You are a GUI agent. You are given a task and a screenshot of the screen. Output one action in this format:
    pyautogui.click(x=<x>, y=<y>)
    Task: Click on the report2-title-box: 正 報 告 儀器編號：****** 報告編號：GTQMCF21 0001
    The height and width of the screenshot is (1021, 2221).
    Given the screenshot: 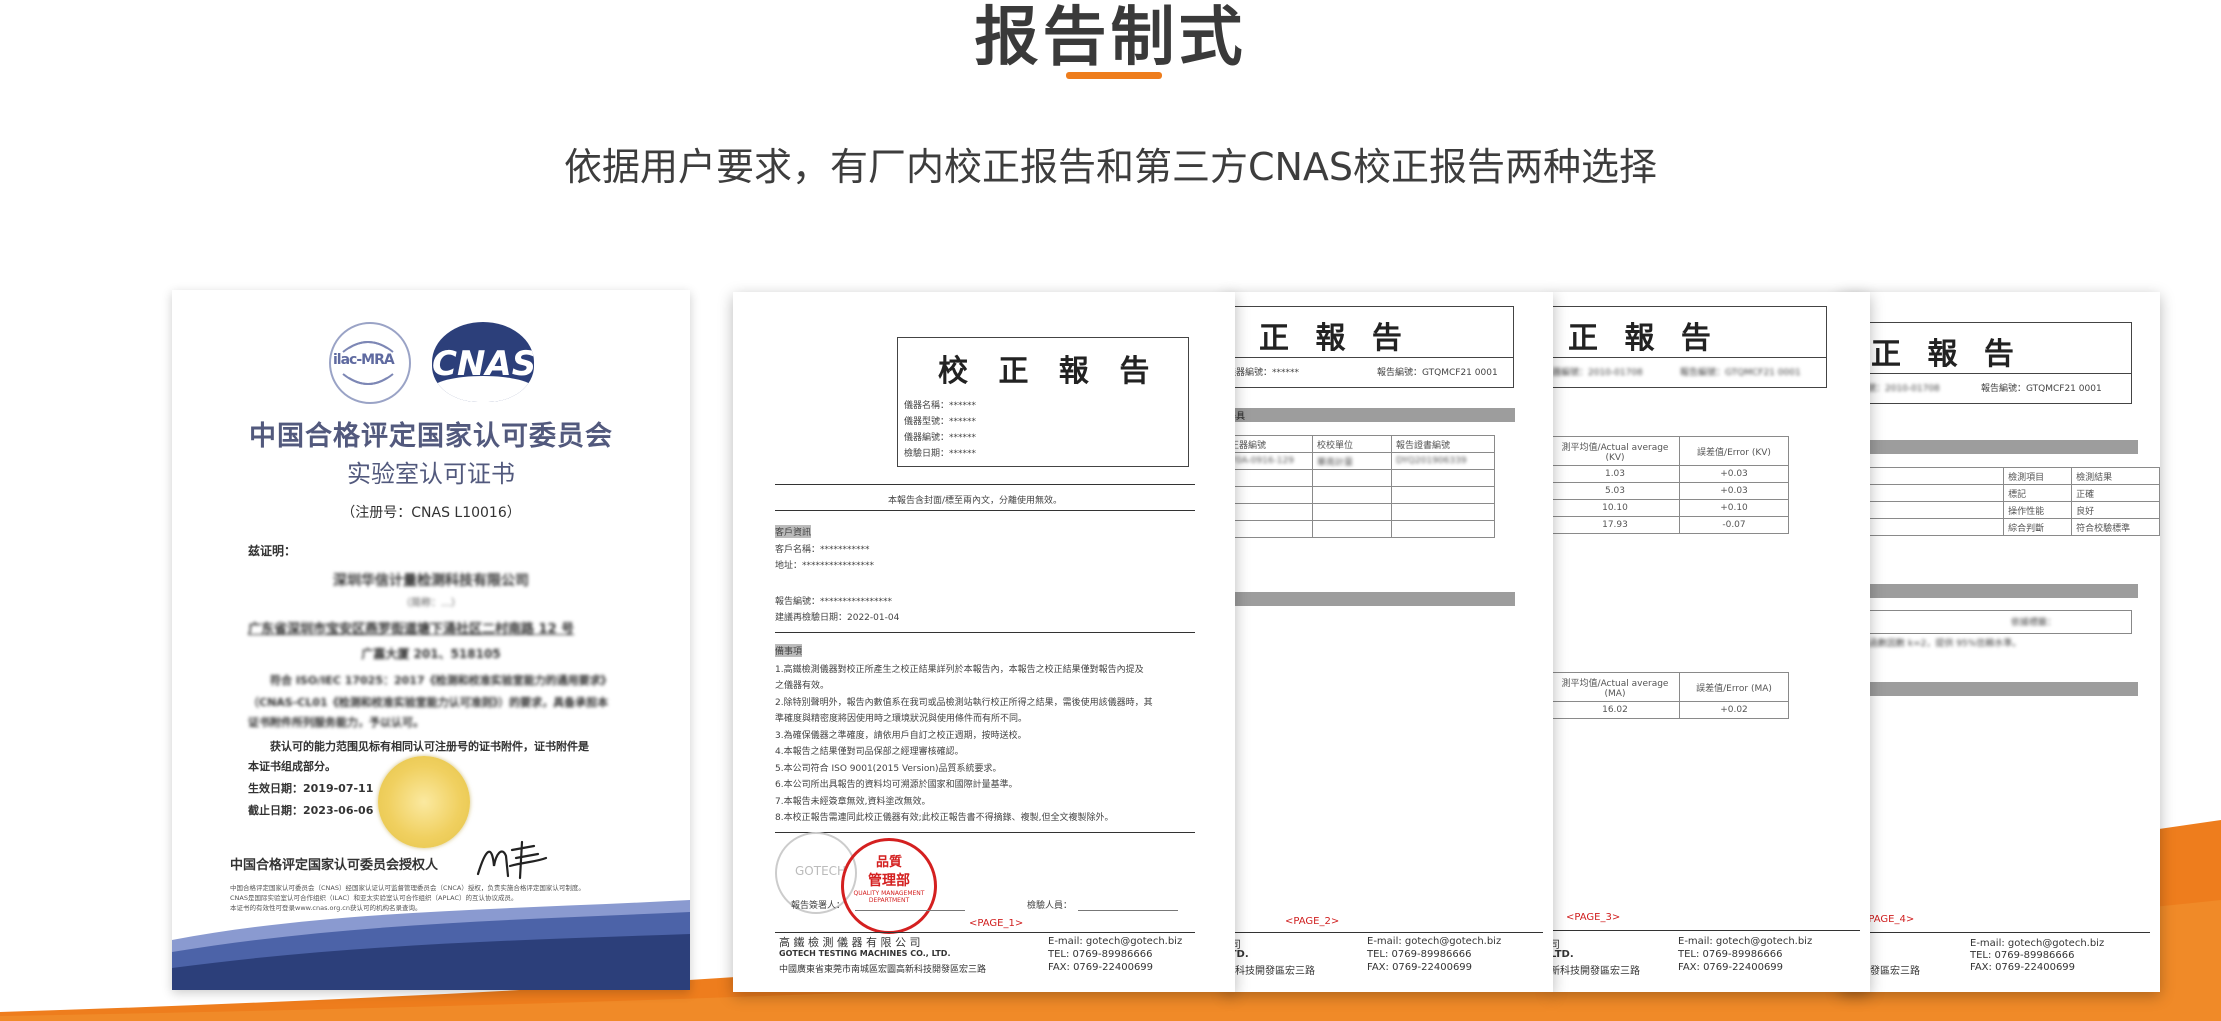 What is the action you would take?
    pyautogui.click(x=1369, y=347)
    